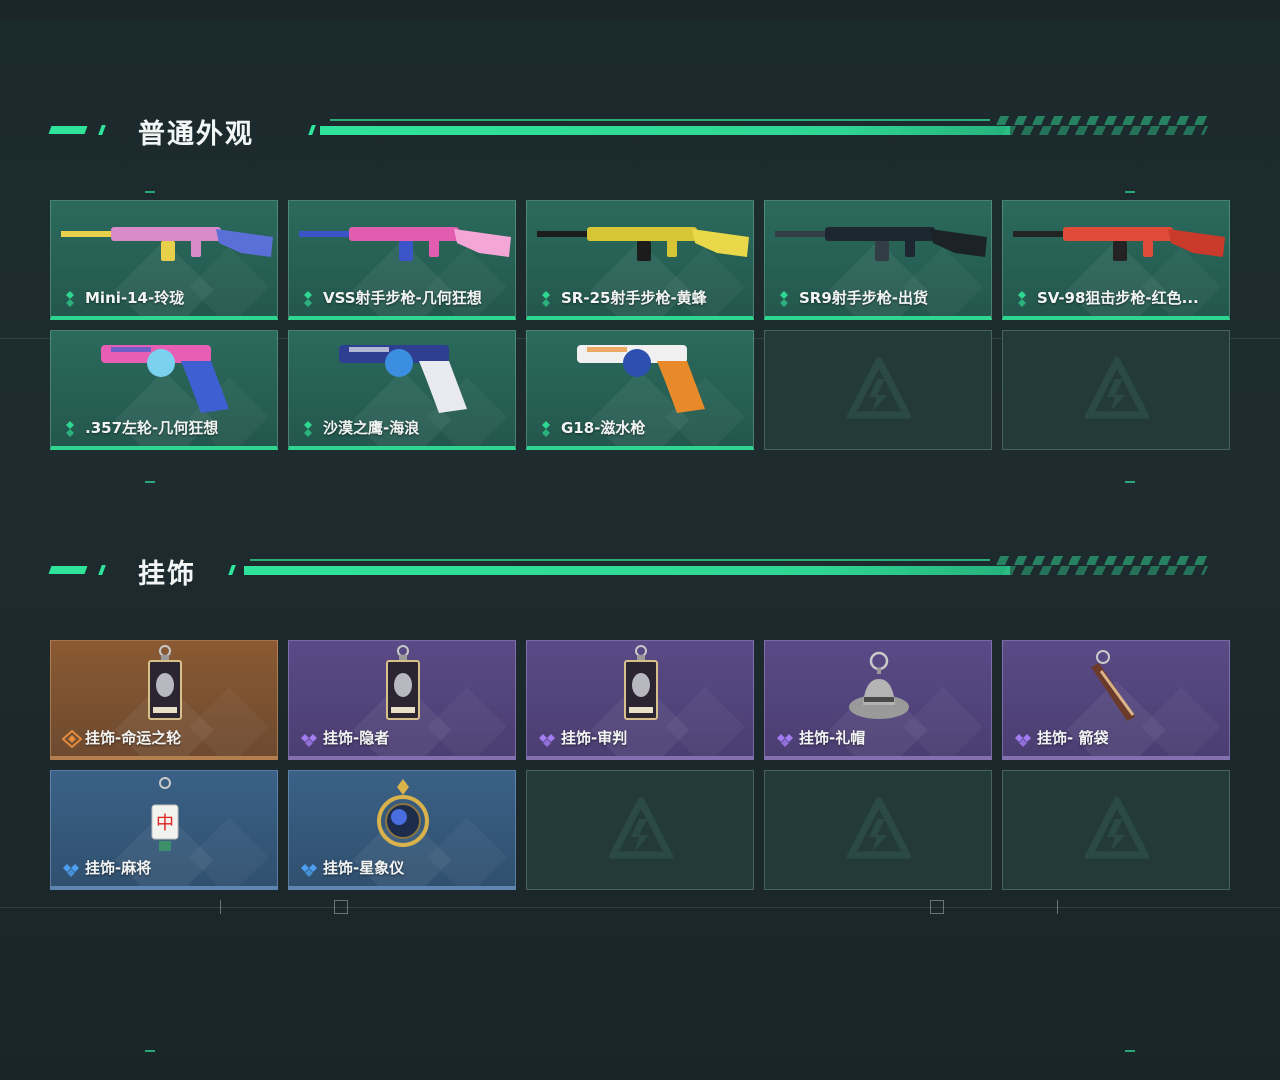 This screenshot has width=1280, height=1080. What do you see at coordinates (634, 298) in the screenshot?
I see `item-name: SR-25射手步枪-黄蜂` at bounding box center [634, 298].